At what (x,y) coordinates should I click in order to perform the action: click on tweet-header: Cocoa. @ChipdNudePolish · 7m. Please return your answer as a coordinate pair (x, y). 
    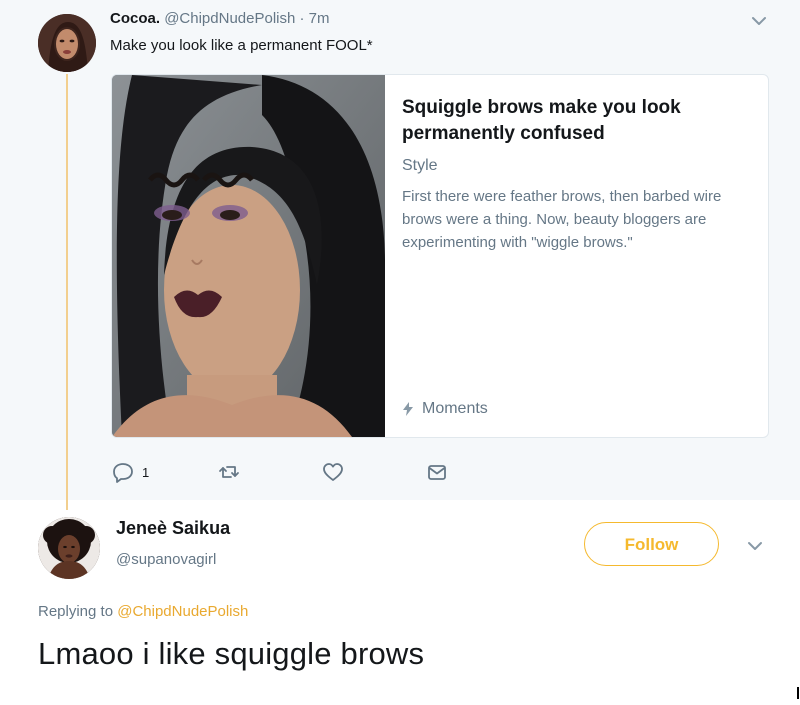
    Looking at the image, I should click on (220, 18).